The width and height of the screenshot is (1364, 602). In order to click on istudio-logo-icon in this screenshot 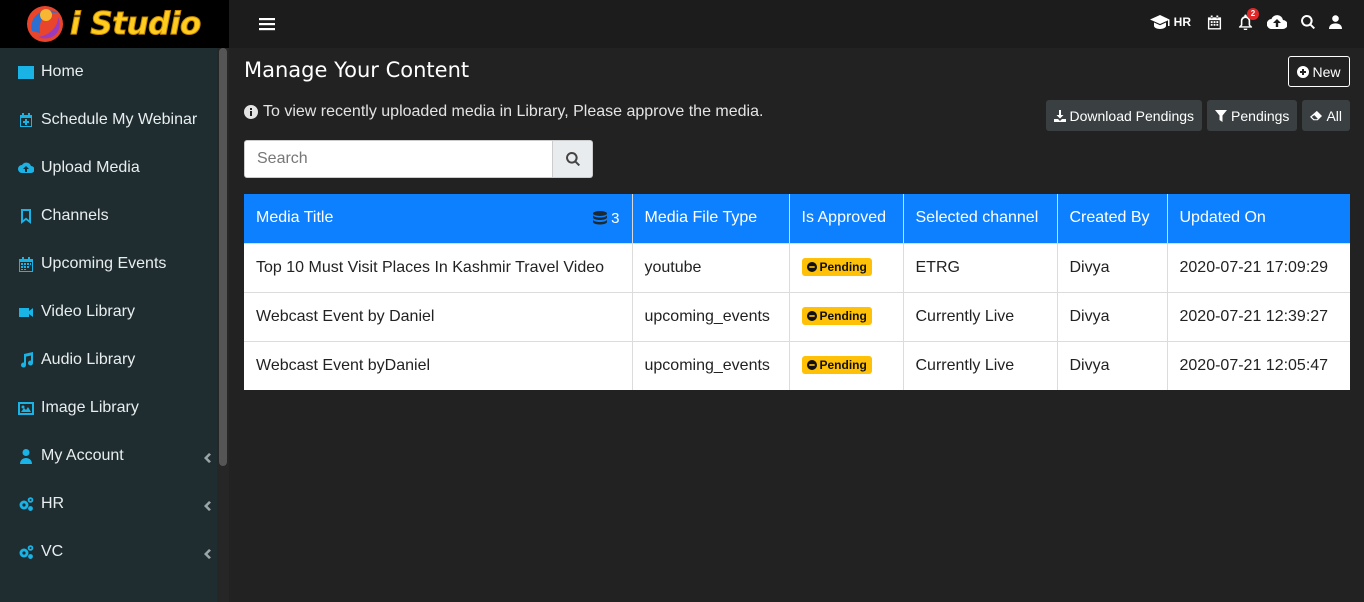, I will do `click(45, 24)`.